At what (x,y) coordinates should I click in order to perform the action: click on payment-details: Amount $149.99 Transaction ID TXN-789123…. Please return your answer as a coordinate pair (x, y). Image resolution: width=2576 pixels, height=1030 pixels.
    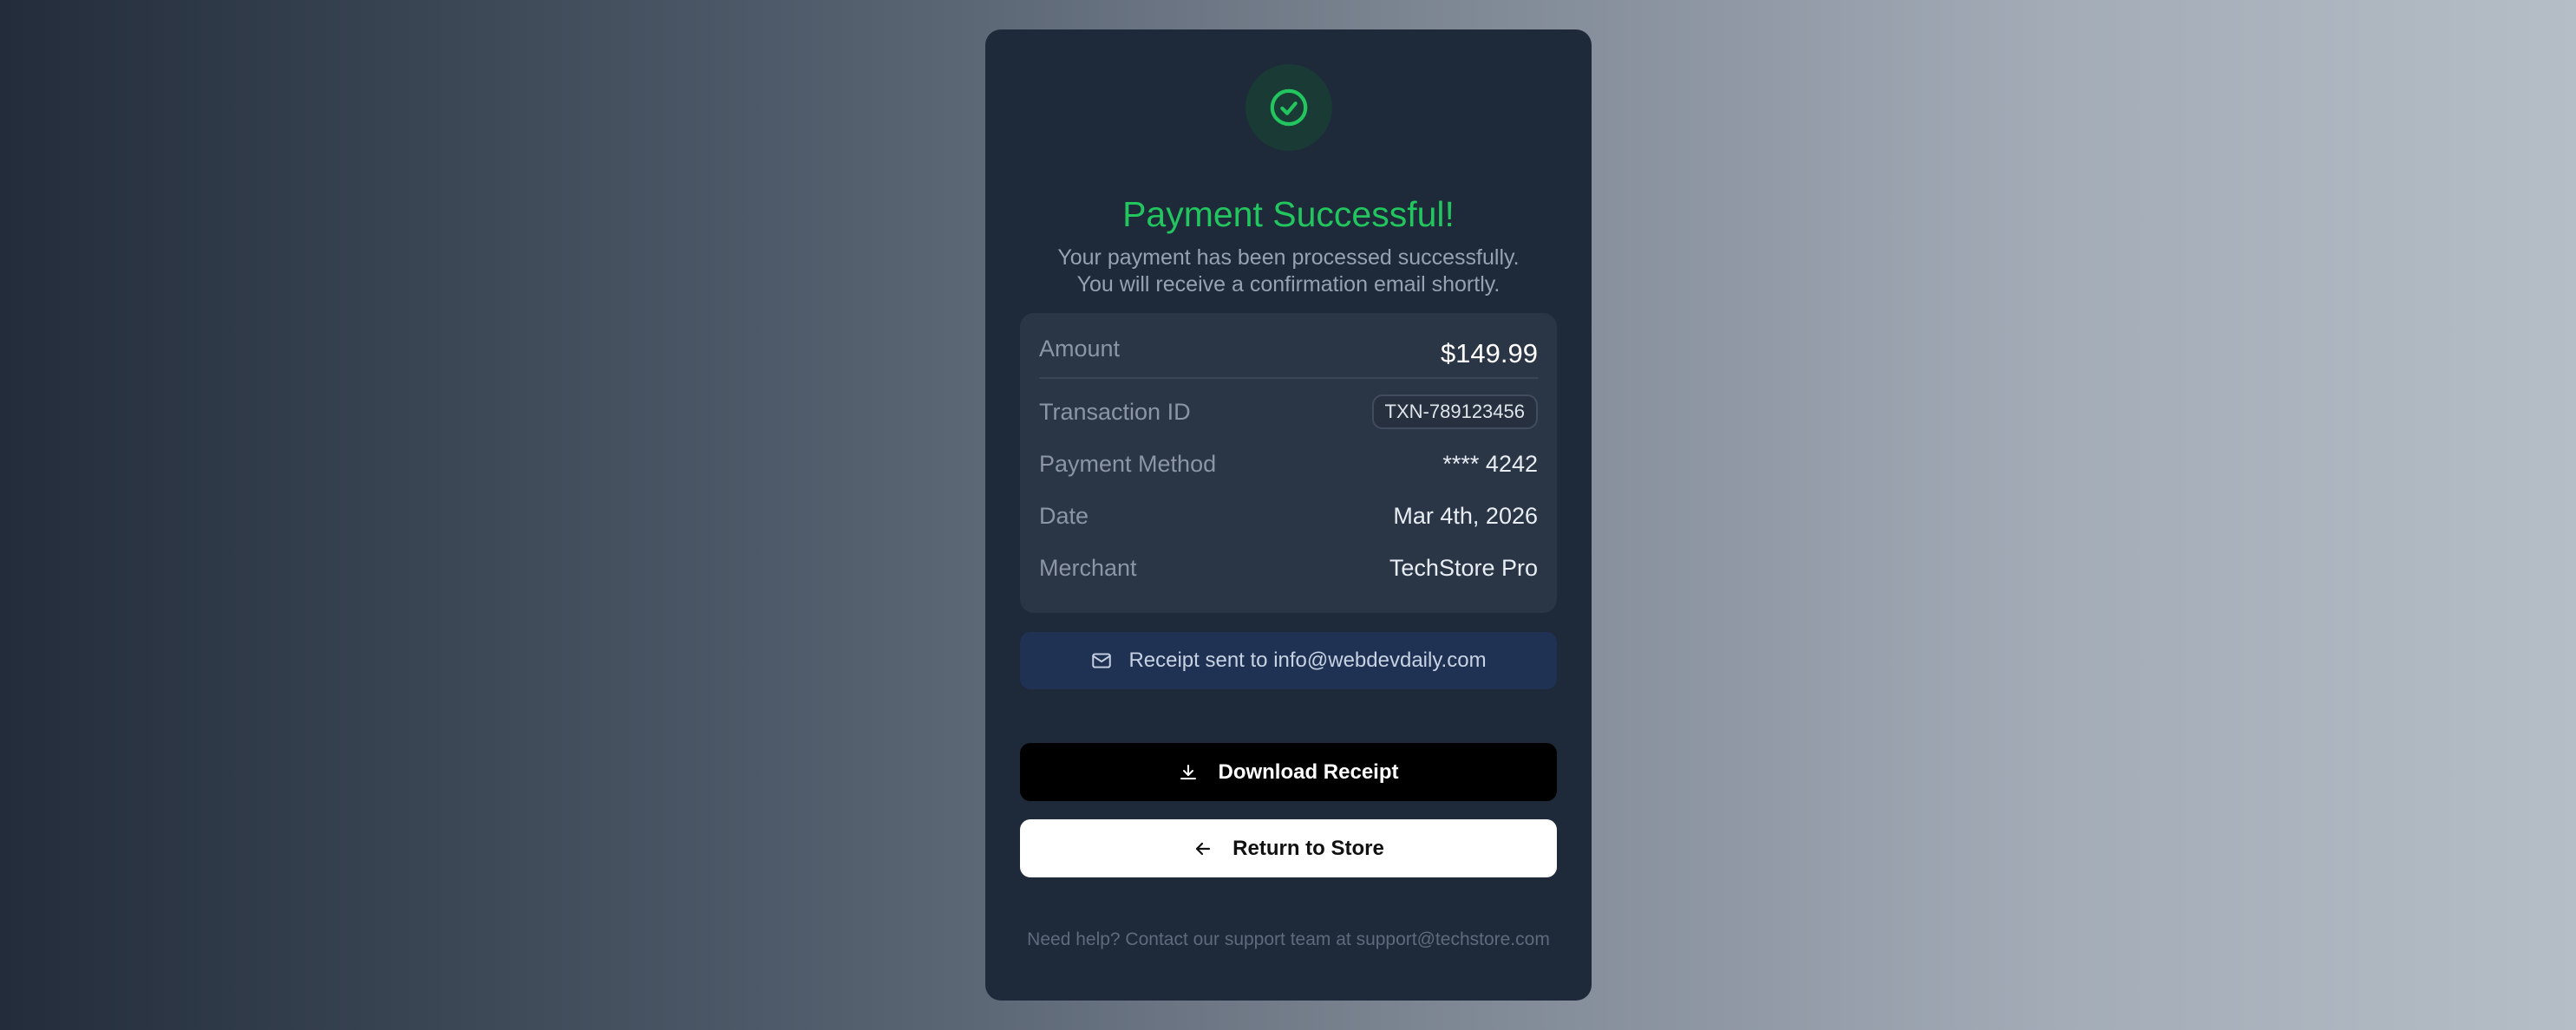
    Looking at the image, I should click on (1288, 463).